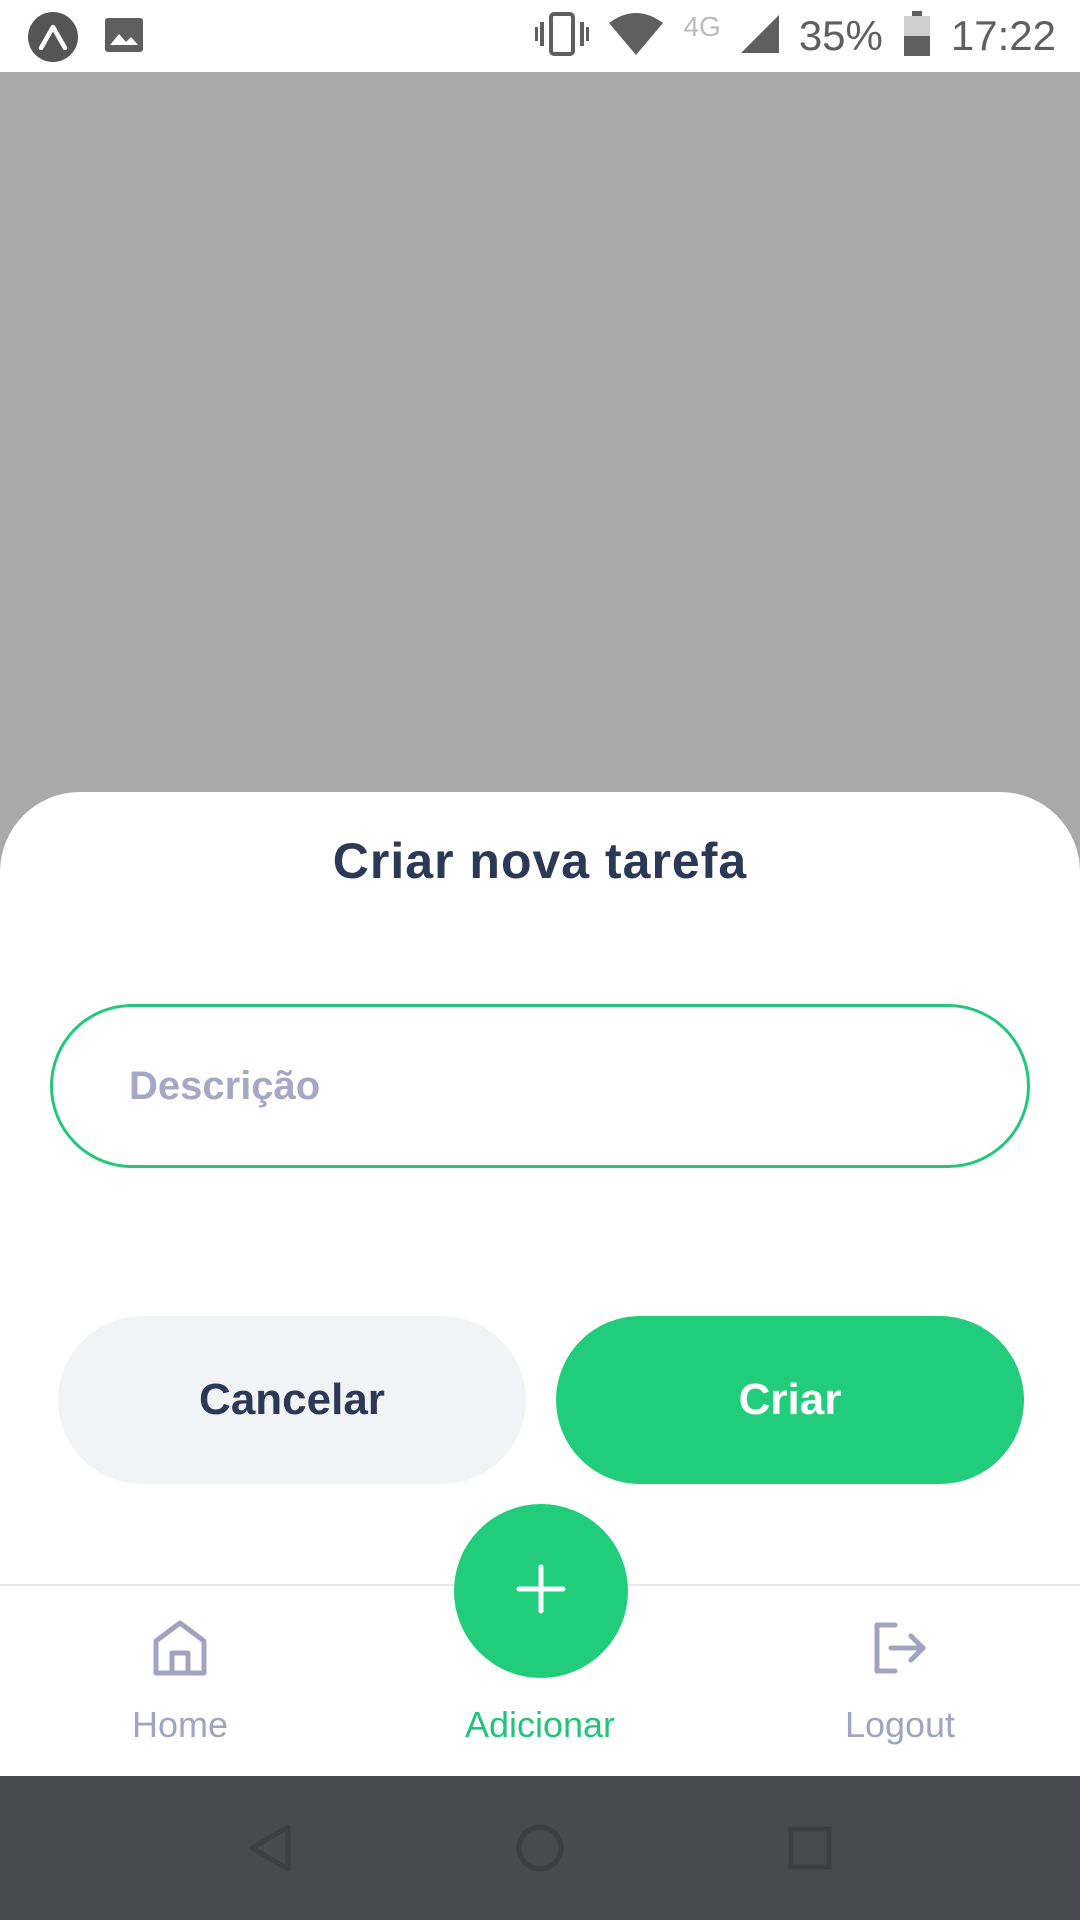  Describe the element at coordinates (540, 1724) in the screenshot. I see `tab-add-label: Adicionar` at that location.